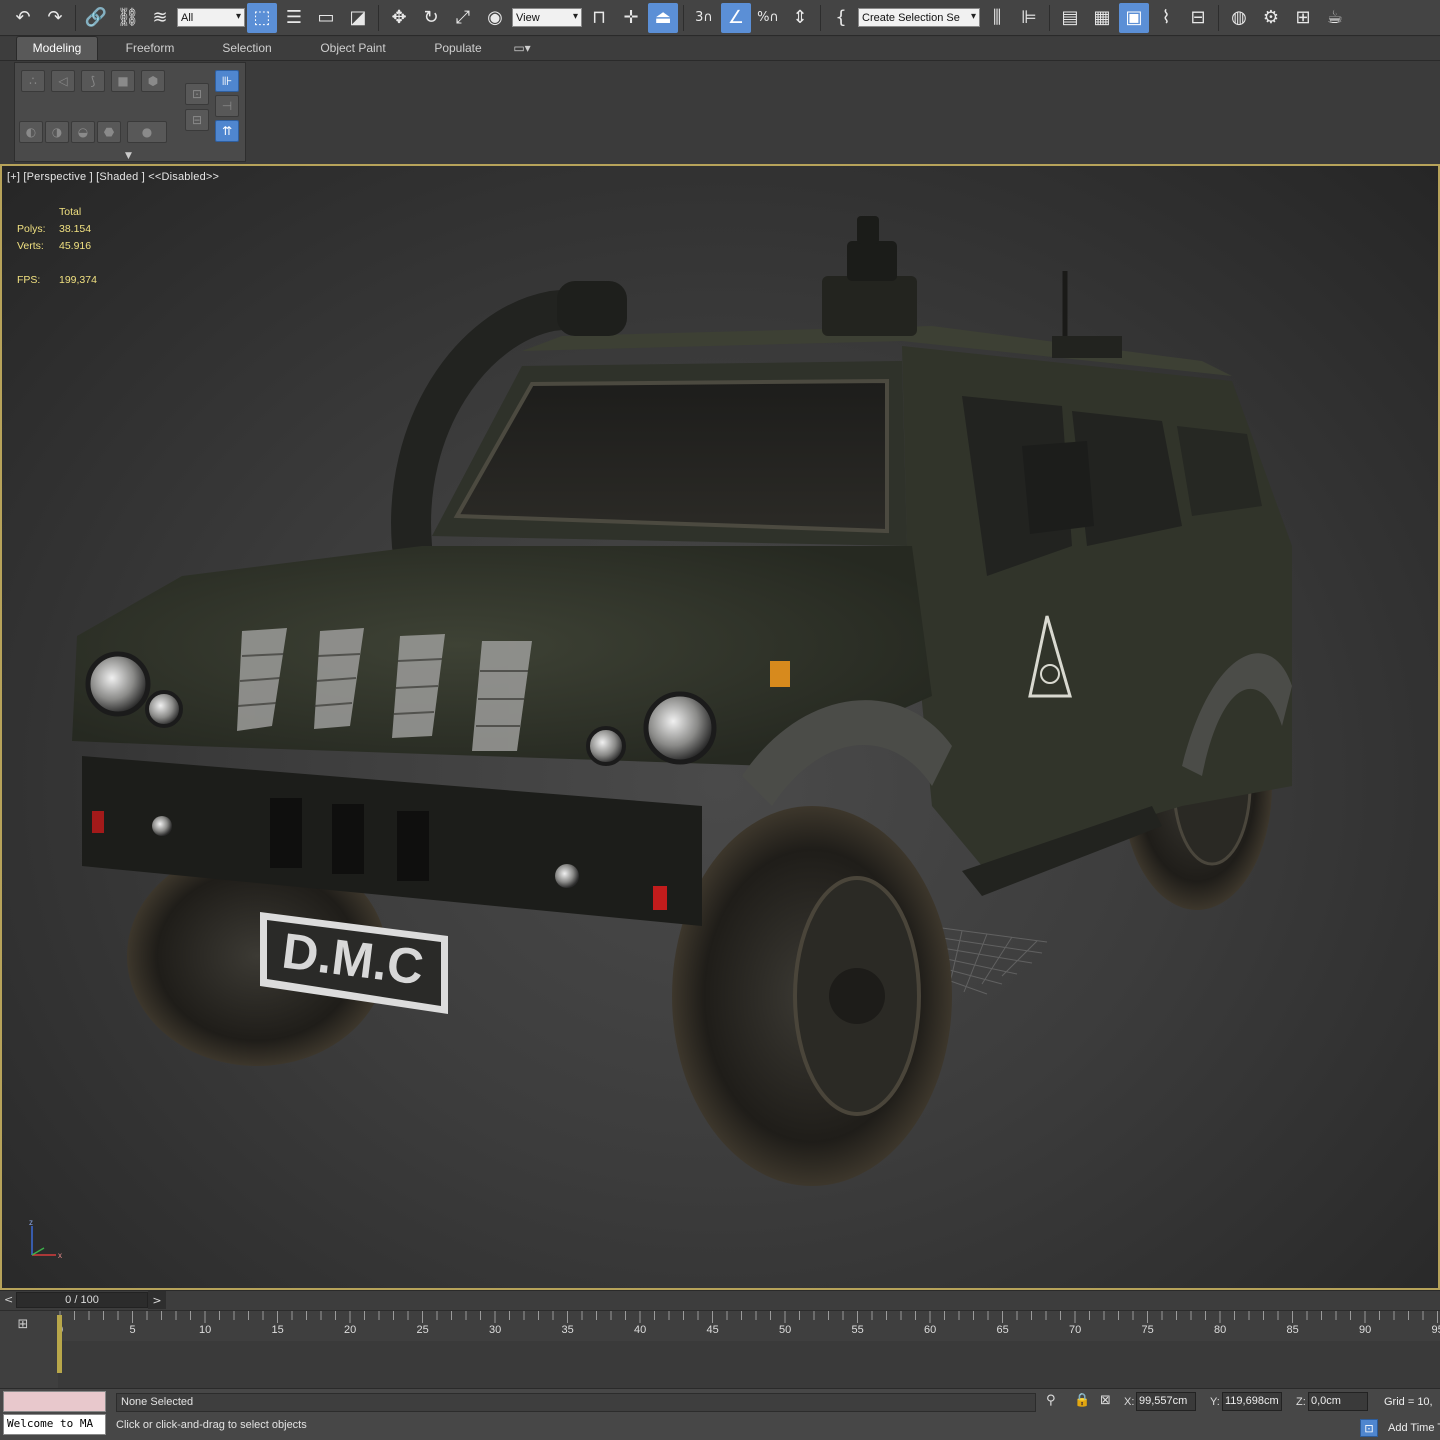  I want to click on track-bar: ⊞ 05101520253035404550556065707580859095, so click(720, 1349).